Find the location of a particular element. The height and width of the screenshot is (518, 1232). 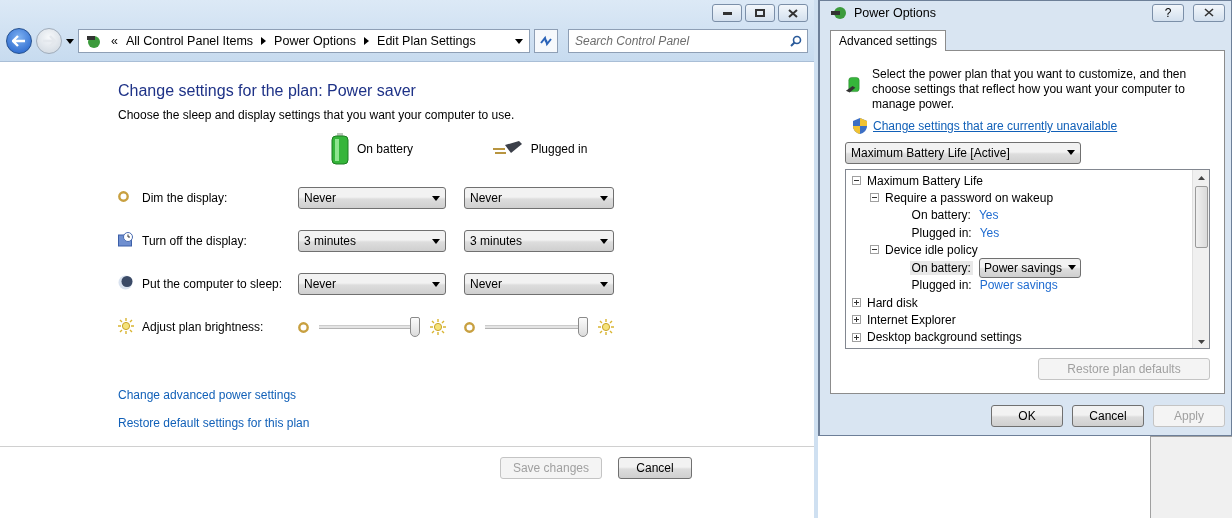

tree-item: Device idle policy is located at coordinates (931, 249).